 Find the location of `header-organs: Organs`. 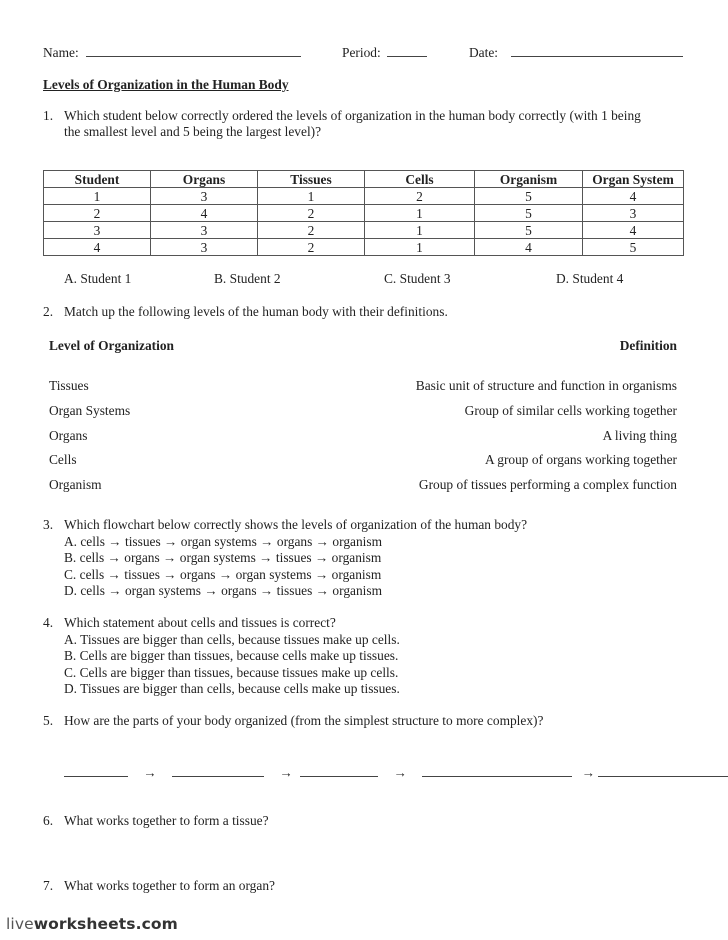

header-organs: Organs is located at coordinates (204, 179).